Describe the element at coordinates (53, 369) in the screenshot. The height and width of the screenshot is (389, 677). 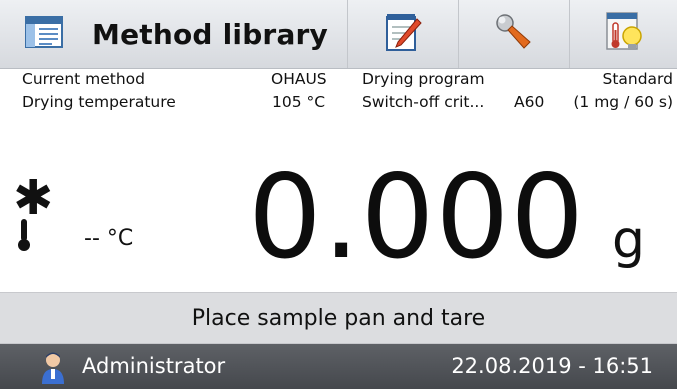
I see `user-icon` at that location.